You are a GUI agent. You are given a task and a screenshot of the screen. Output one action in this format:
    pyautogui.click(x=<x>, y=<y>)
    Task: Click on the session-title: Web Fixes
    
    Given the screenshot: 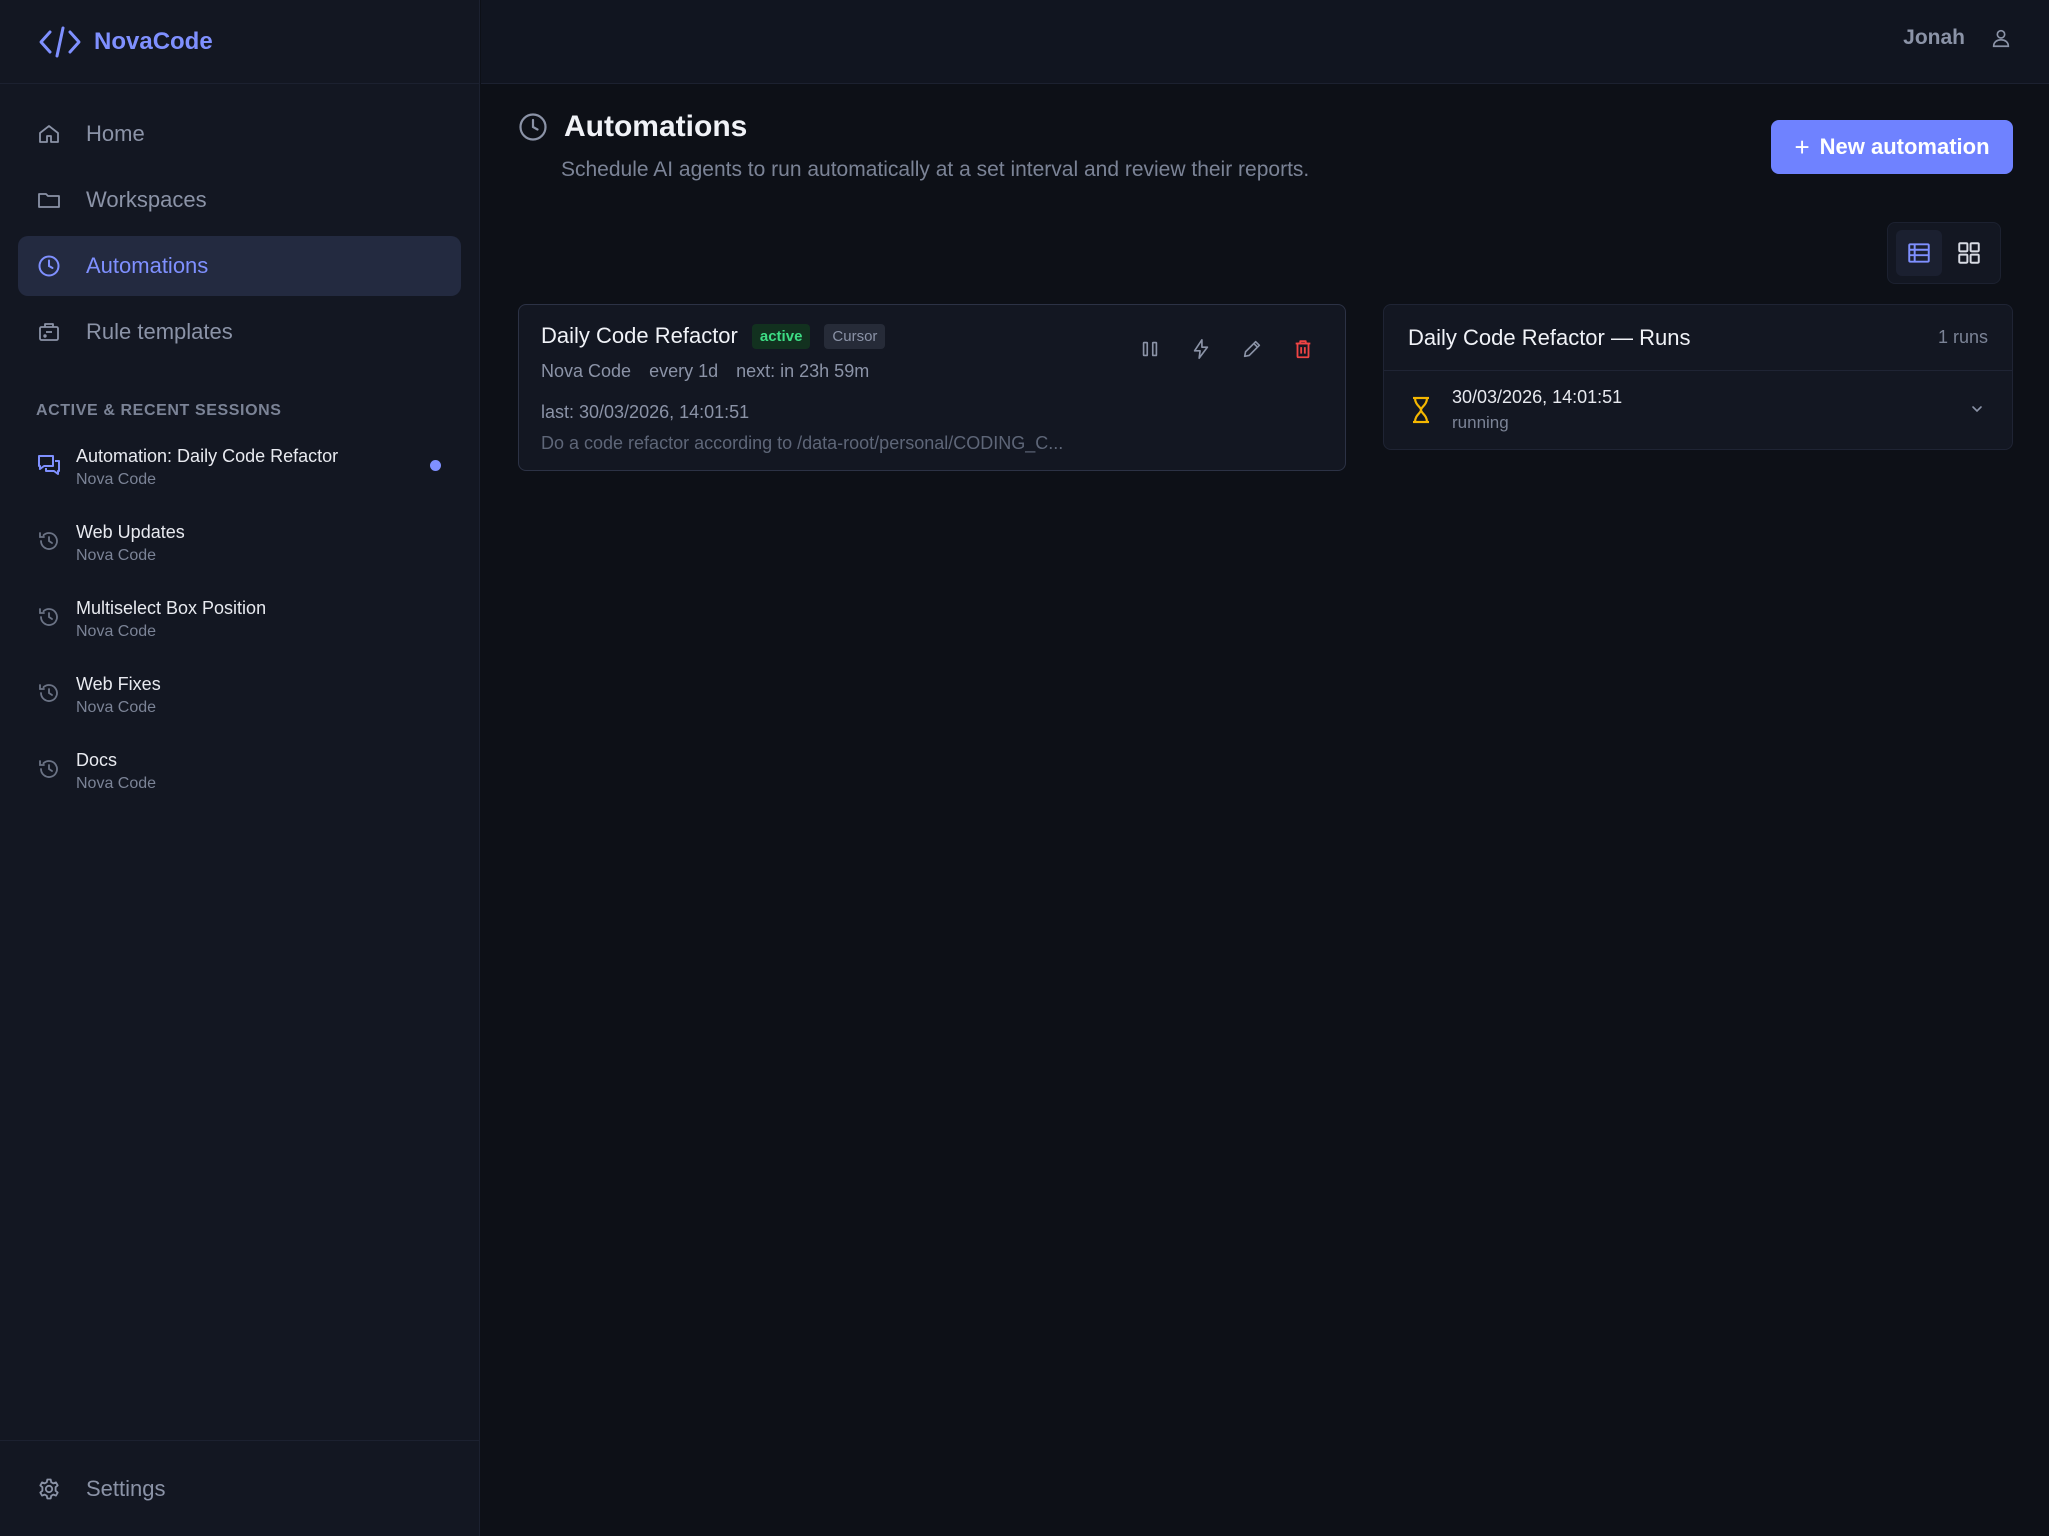 What is the action you would take?
    pyautogui.click(x=118, y=684)
    